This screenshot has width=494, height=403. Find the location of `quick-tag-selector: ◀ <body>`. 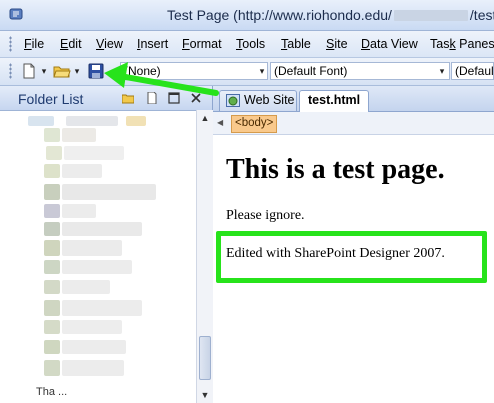

quick-tag-selector: ◀ <body> is located at coordinates (353, 123).